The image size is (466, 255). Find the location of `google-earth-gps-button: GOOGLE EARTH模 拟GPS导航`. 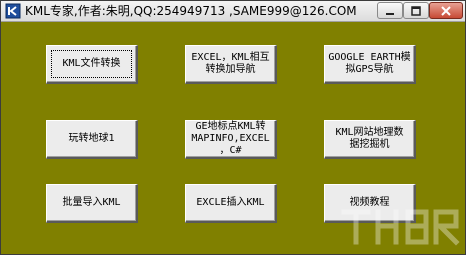

google-earth-gps-button: GOOGLE EARTH模 拟GPS导航 is located at coordinates (370, 64).